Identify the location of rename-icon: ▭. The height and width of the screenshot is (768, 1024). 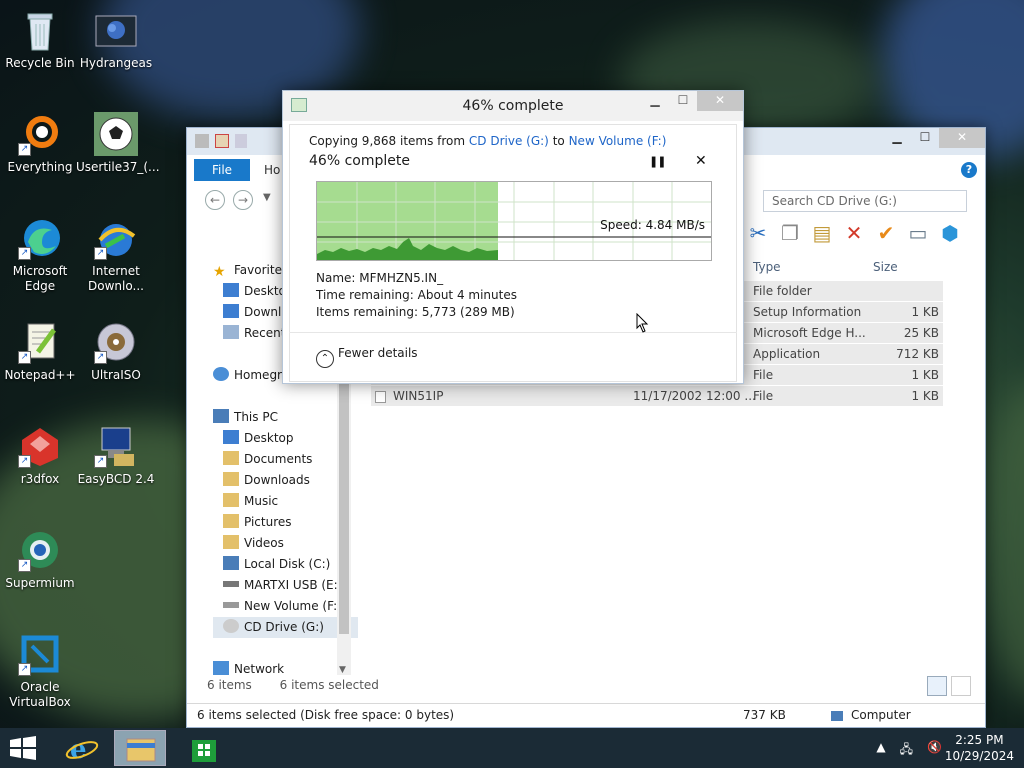
(918, 233).